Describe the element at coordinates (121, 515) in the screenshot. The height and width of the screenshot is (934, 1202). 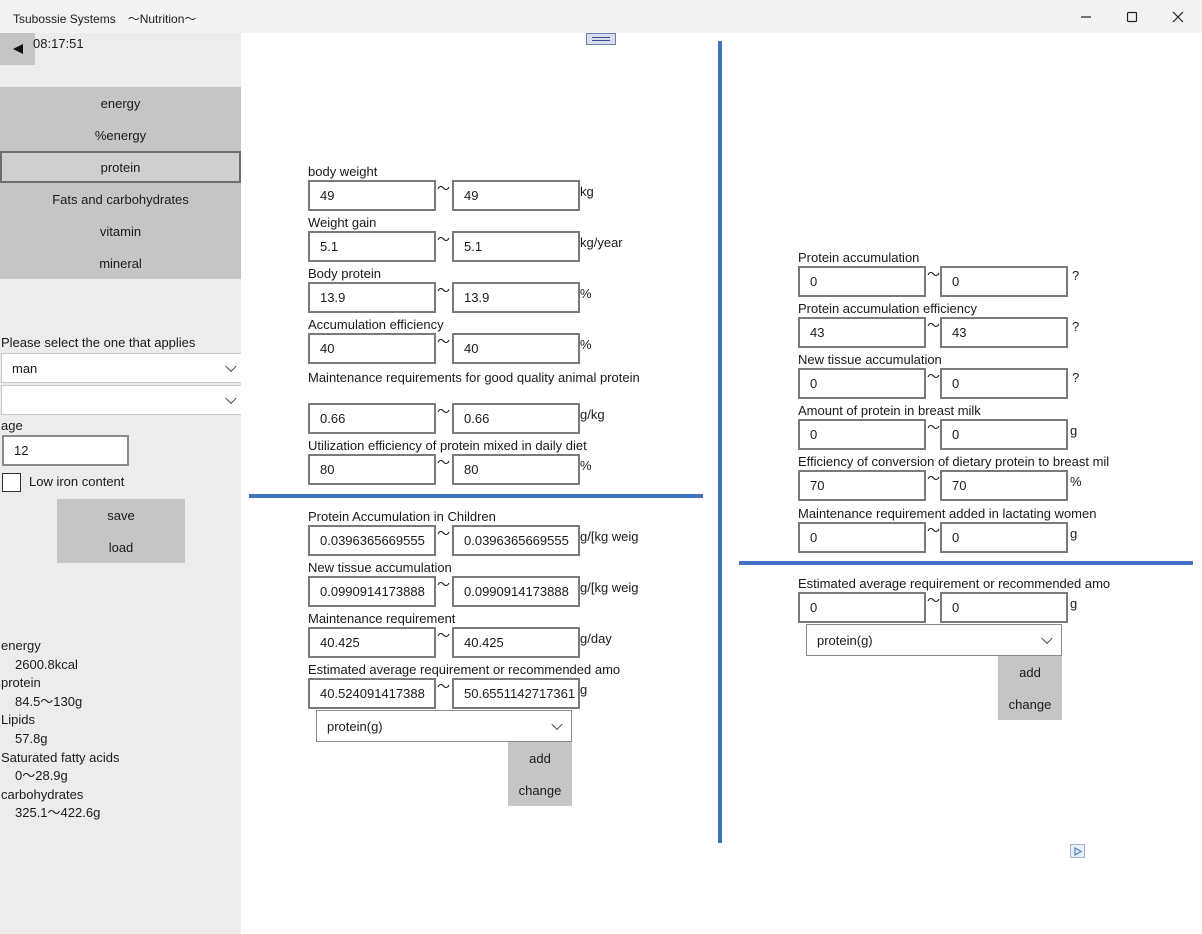
I see `save-button: save` at that location.